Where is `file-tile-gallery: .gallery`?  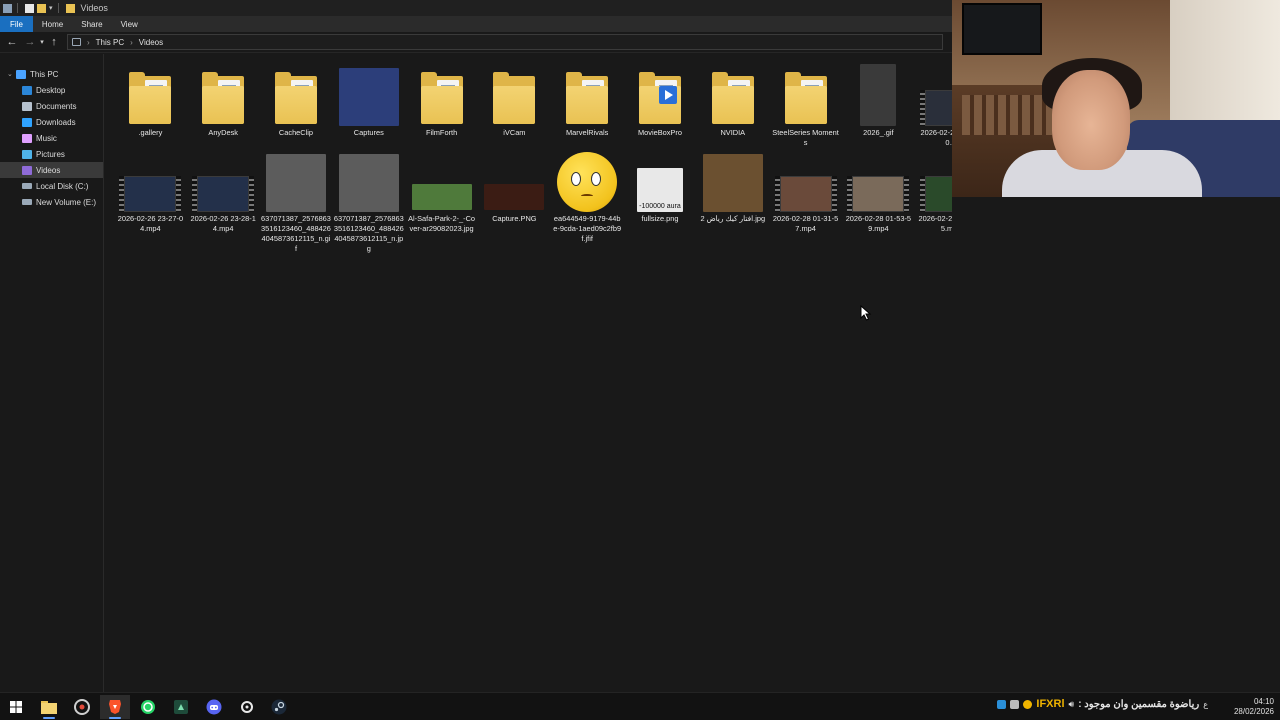
file-tile-gallery: .gallery is located at coordinates (150, 105).